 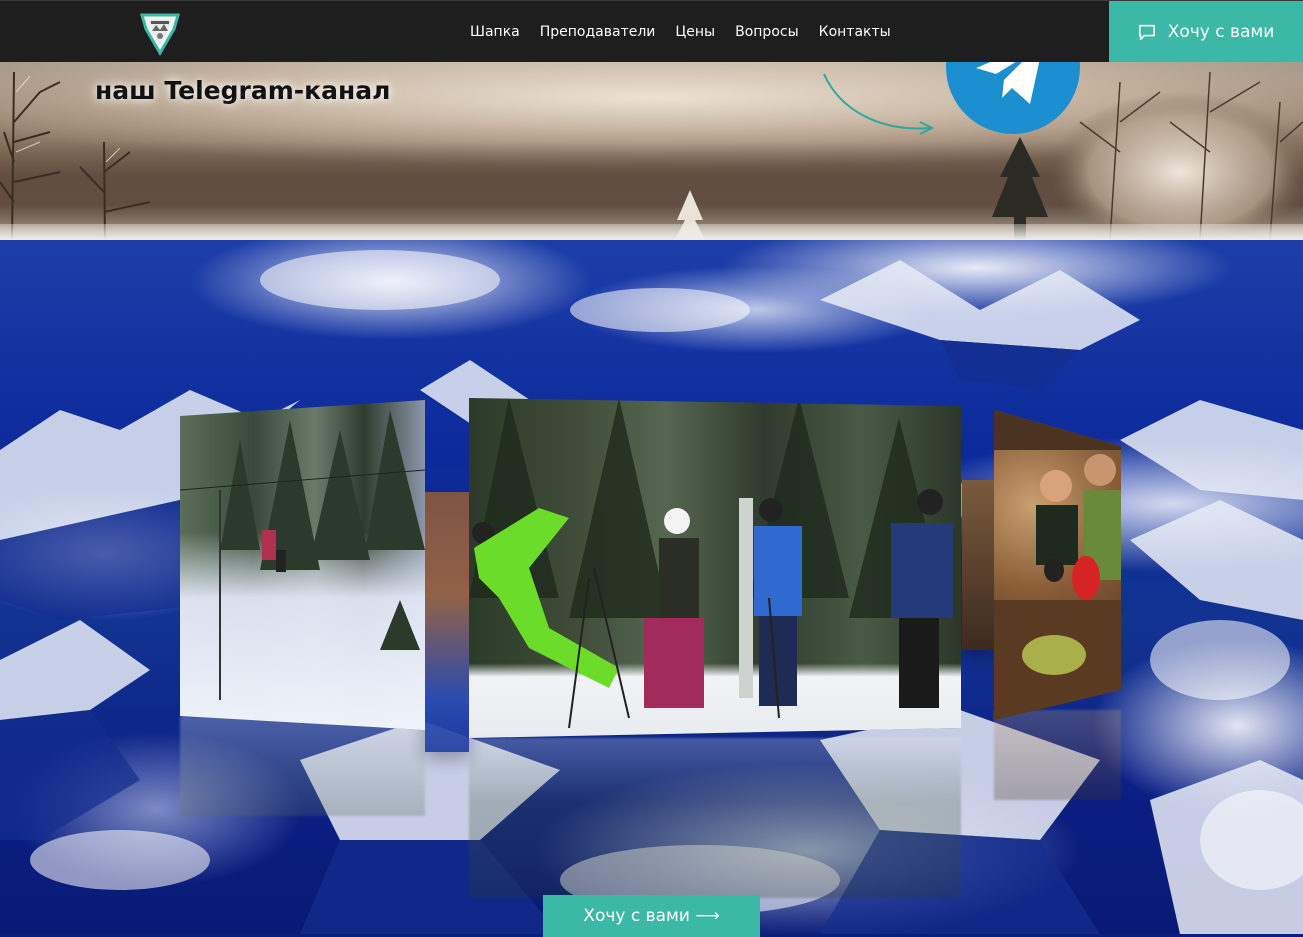 I want to click on banner-bottom-edge, so click(x=651, y=232).